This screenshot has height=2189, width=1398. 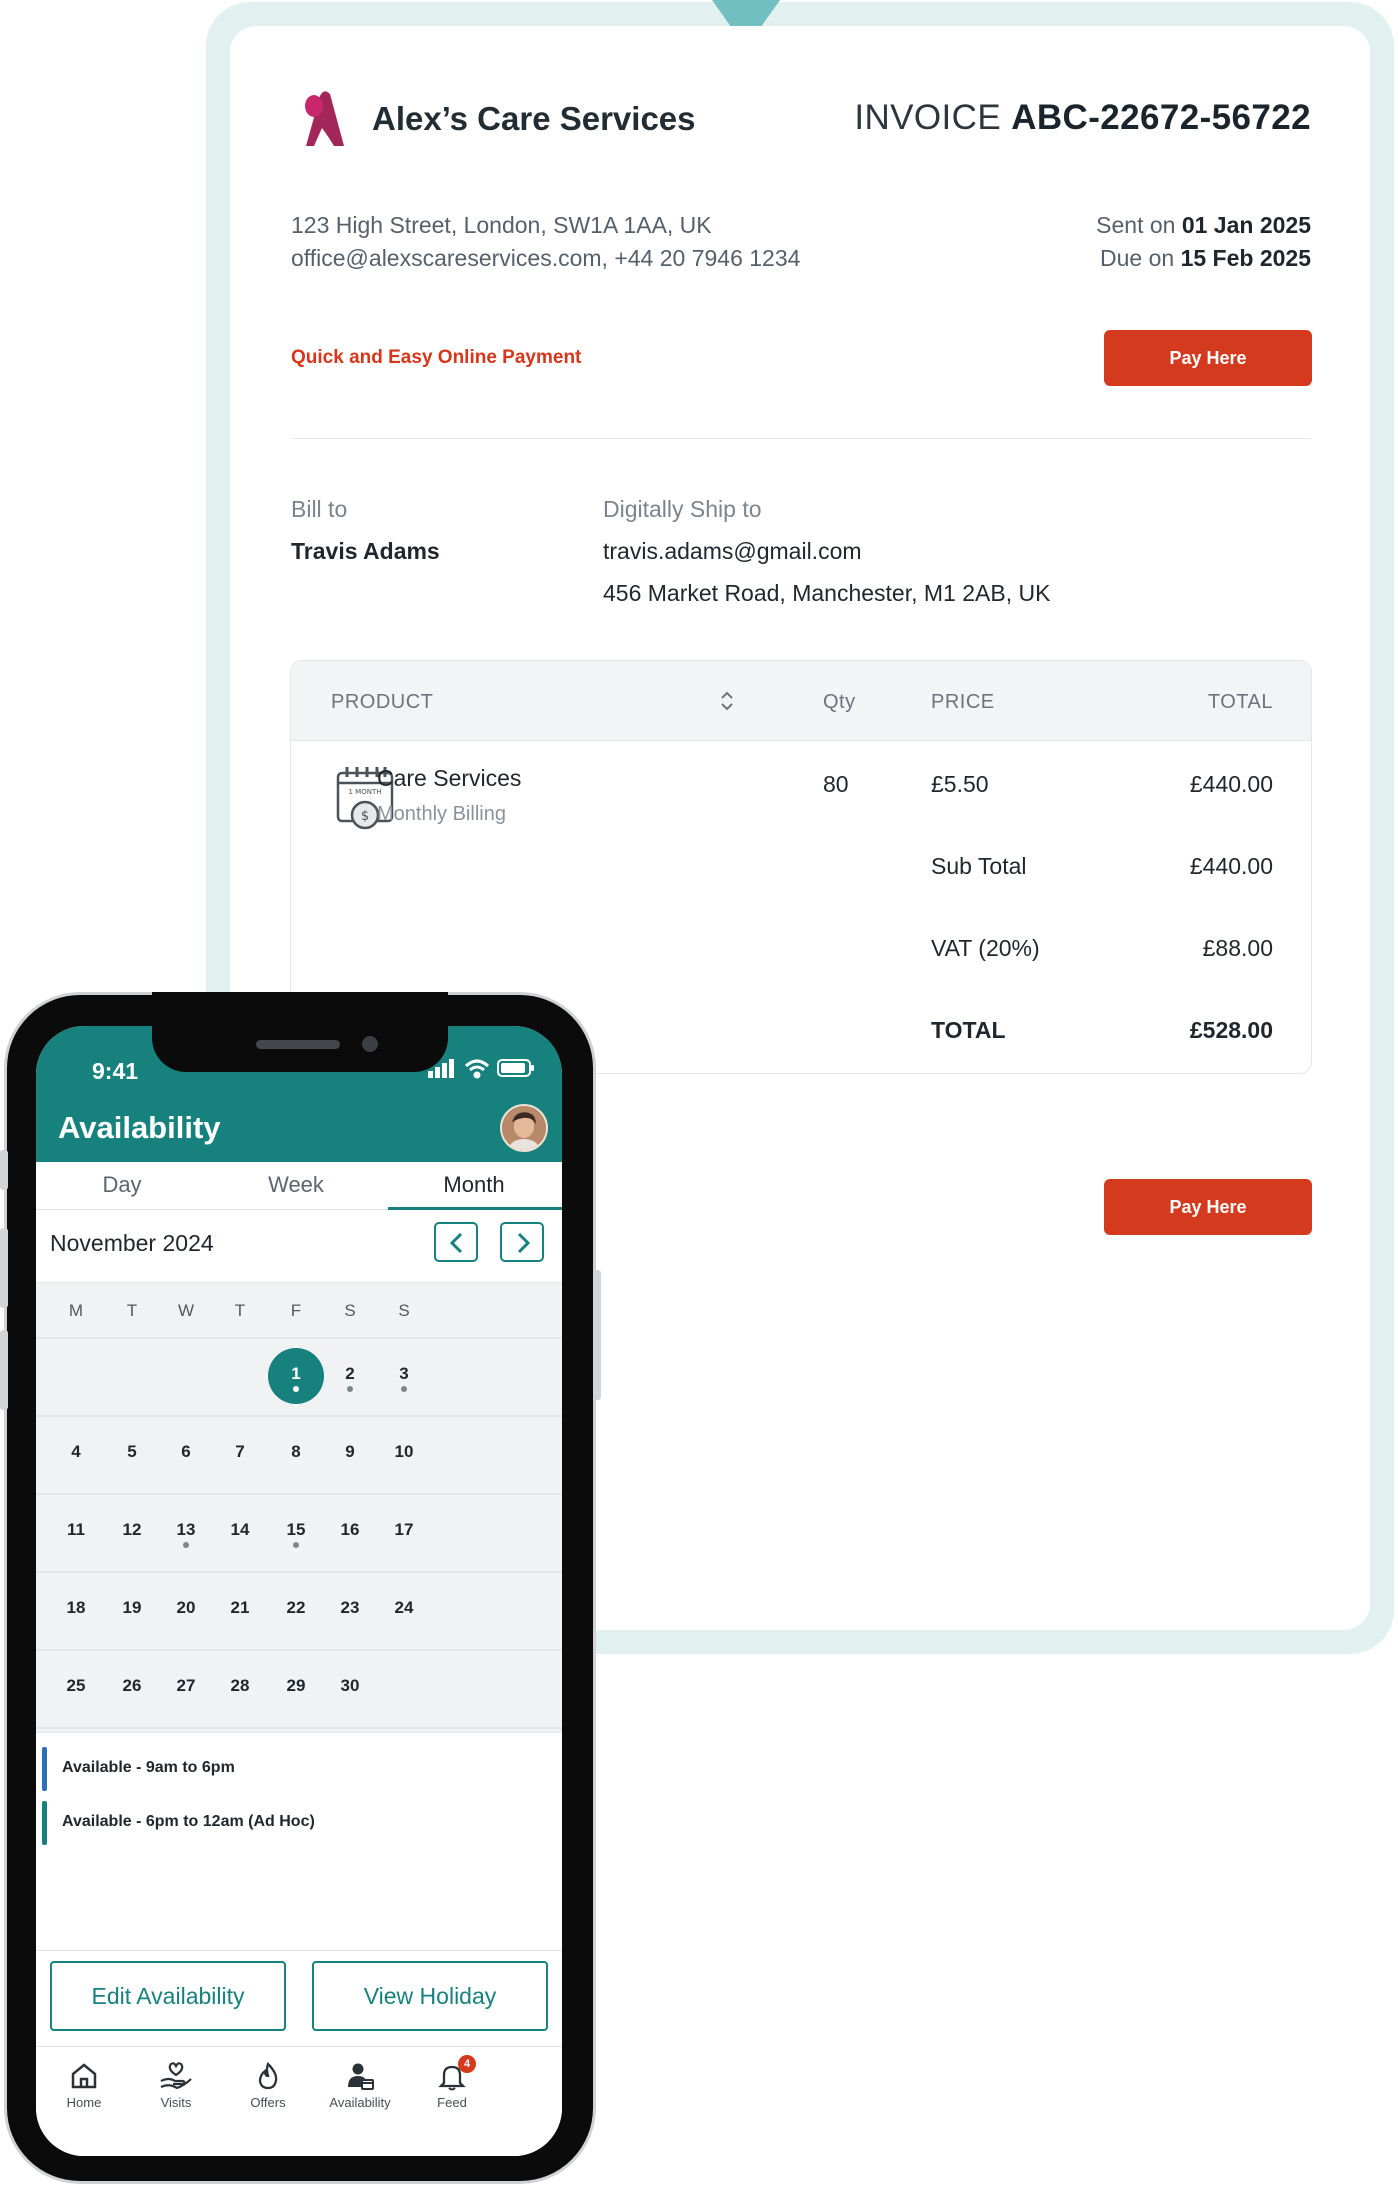 What do you see at coordinates (296, 1310) in the screenshot?
I see `weekday-header: F` at bounding box center [296, 1310].